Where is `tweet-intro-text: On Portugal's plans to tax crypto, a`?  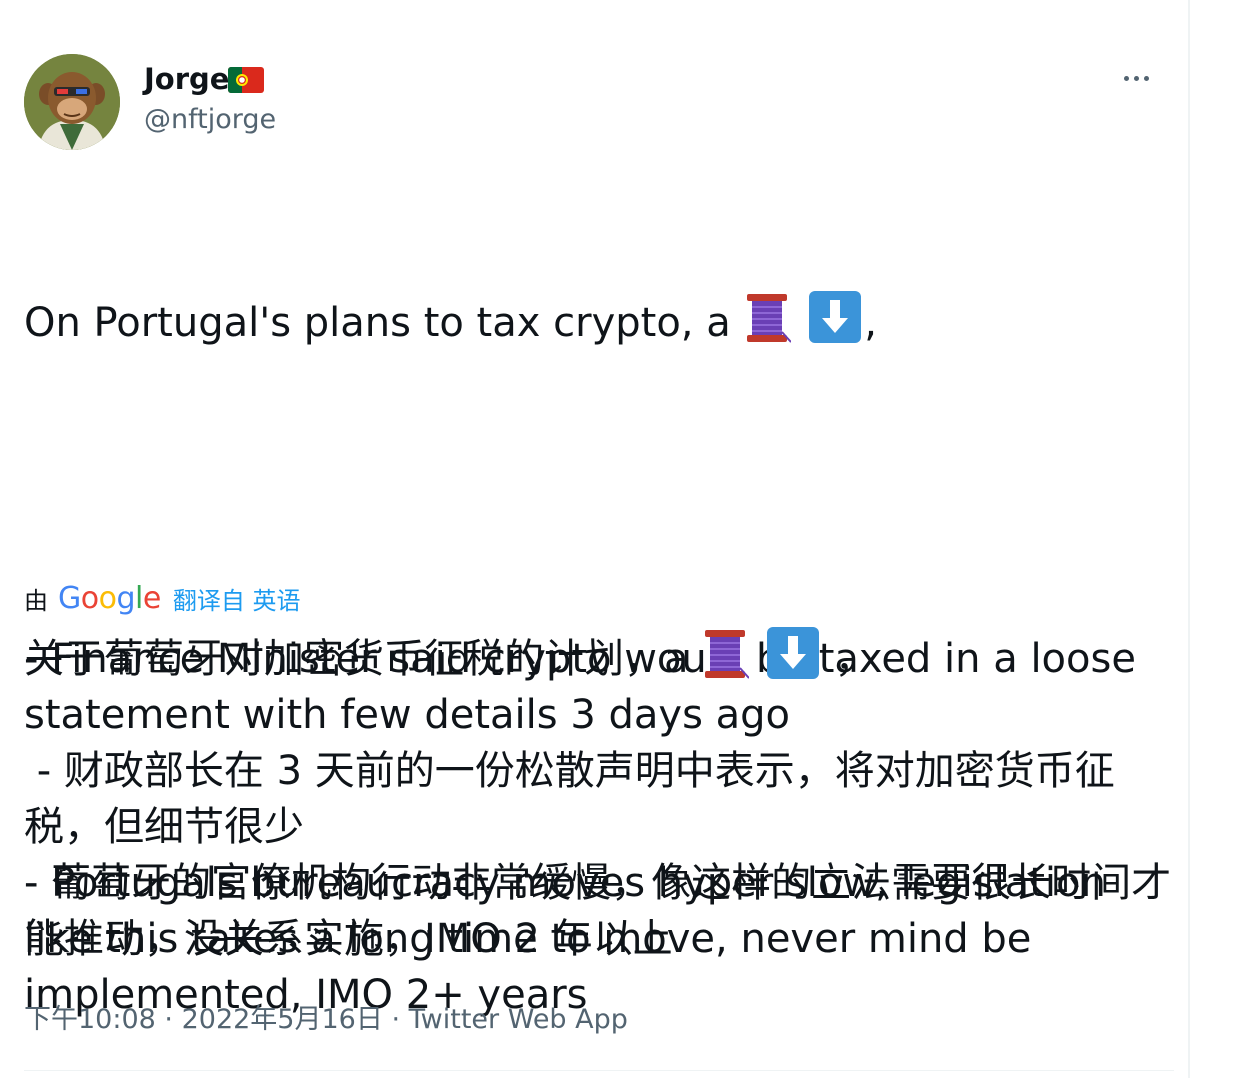
tweet-intro-text: On Portugal's plans to tax crypto, a is located at coordinates (377, 323).